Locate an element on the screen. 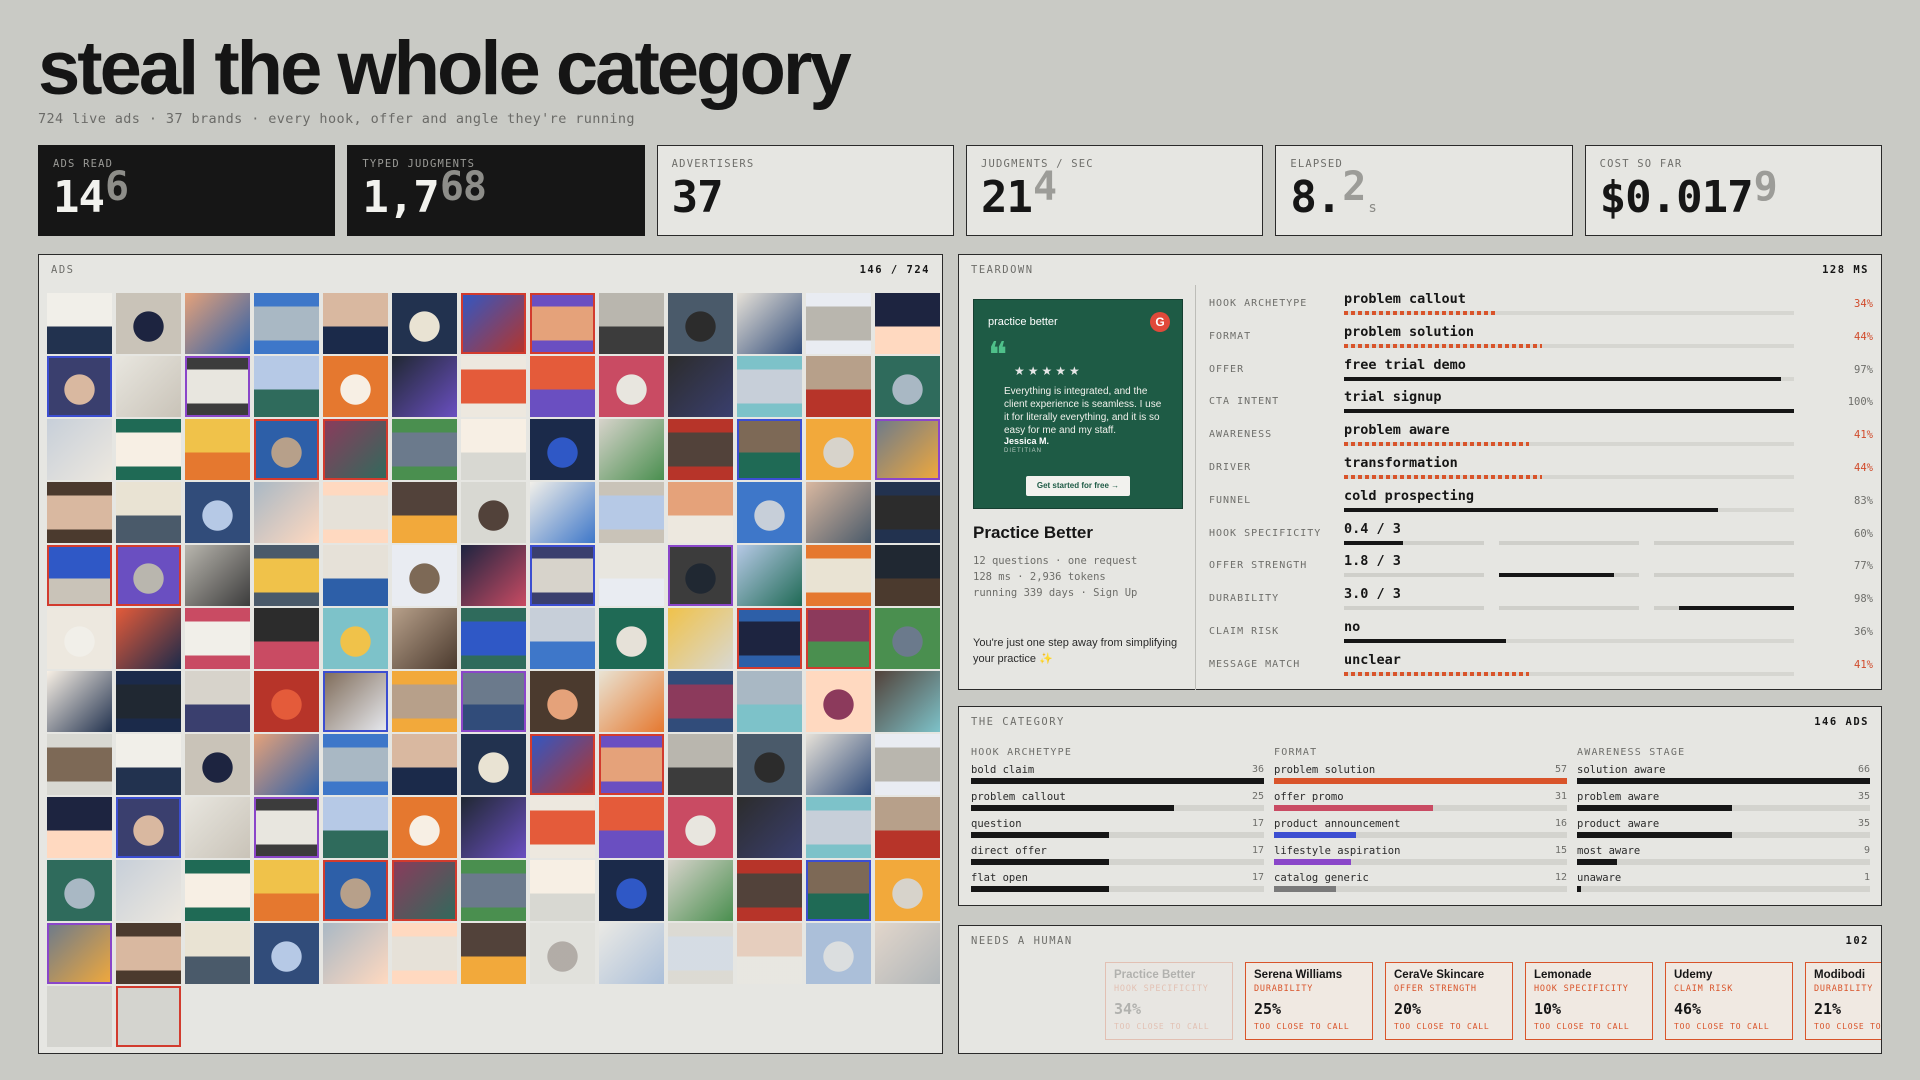 Image resolution: width=1920 pixels, height=1080 pixels. category-item: problem solution 57 is located at coordinates (1420, 777).